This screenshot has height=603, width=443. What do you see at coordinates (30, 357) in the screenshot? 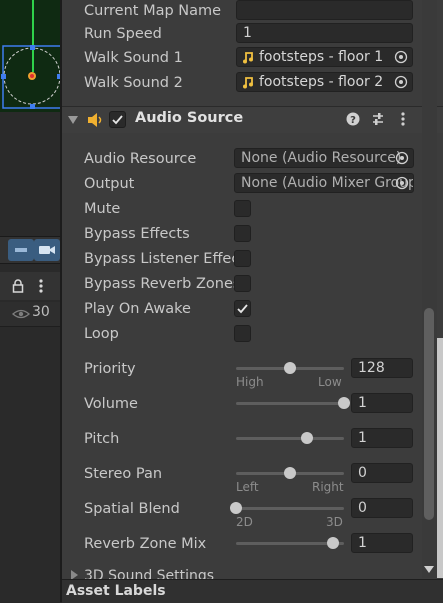
I see `hierarchy-panel` at bounding box center [30, 357].